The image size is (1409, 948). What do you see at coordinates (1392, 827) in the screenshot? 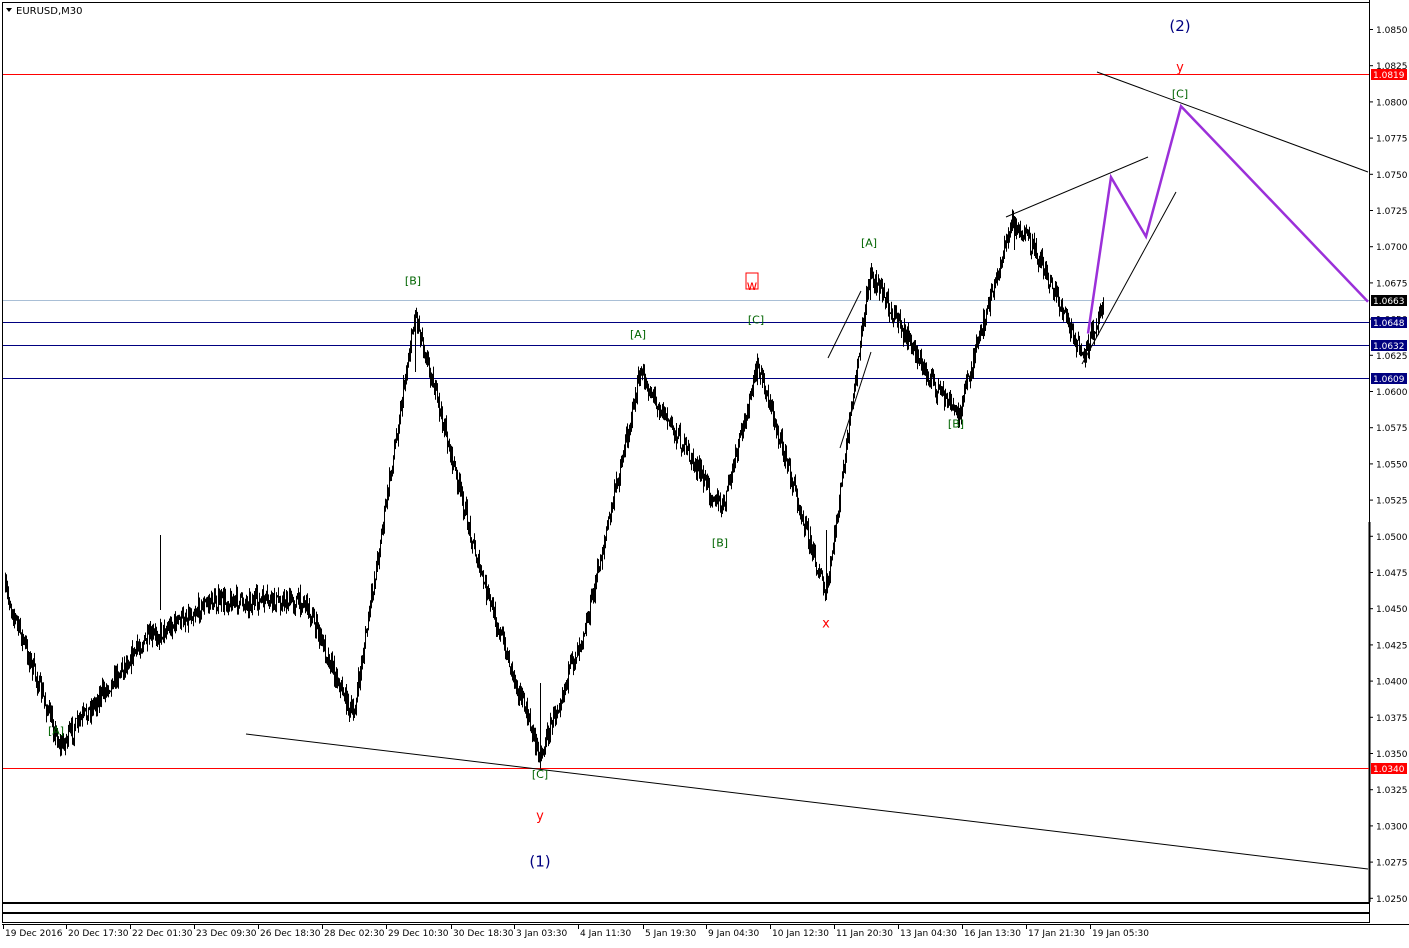
I see `y-tick-label: 1.0300` at bounding box center [1392, 827].